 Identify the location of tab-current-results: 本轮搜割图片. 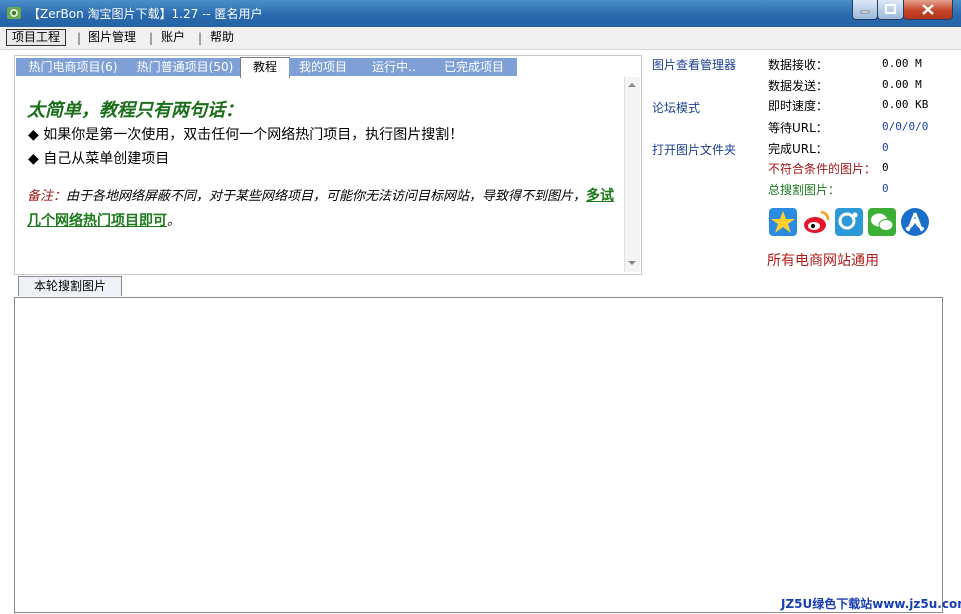
(70, 286).